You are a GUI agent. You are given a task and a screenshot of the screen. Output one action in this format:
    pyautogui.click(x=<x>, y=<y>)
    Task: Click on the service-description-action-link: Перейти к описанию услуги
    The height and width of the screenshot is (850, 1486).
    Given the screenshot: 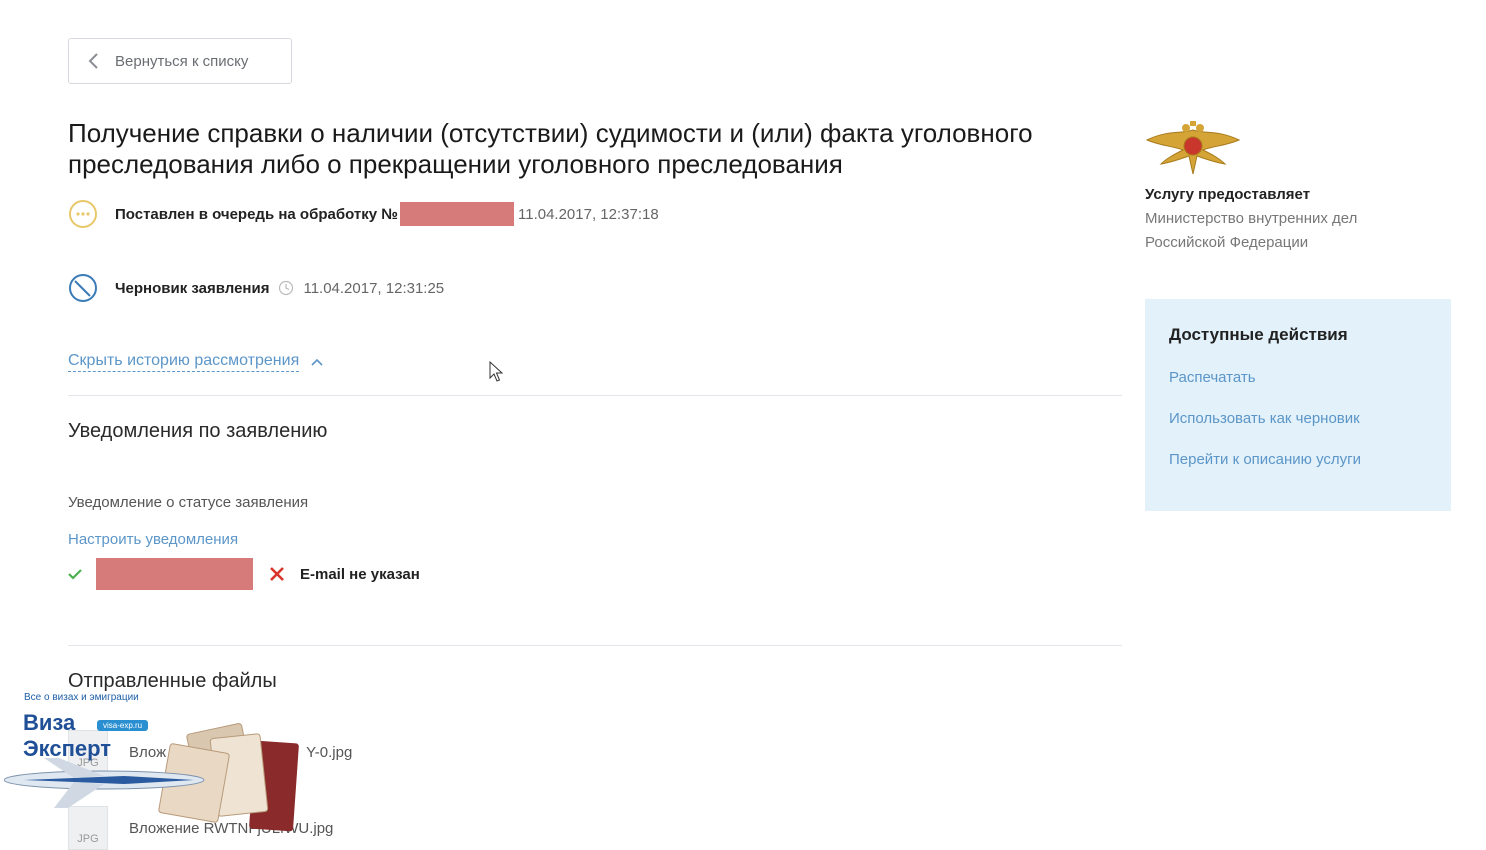 What is the action you would take?
    pyautogui.click(x=1310, y=459)
    